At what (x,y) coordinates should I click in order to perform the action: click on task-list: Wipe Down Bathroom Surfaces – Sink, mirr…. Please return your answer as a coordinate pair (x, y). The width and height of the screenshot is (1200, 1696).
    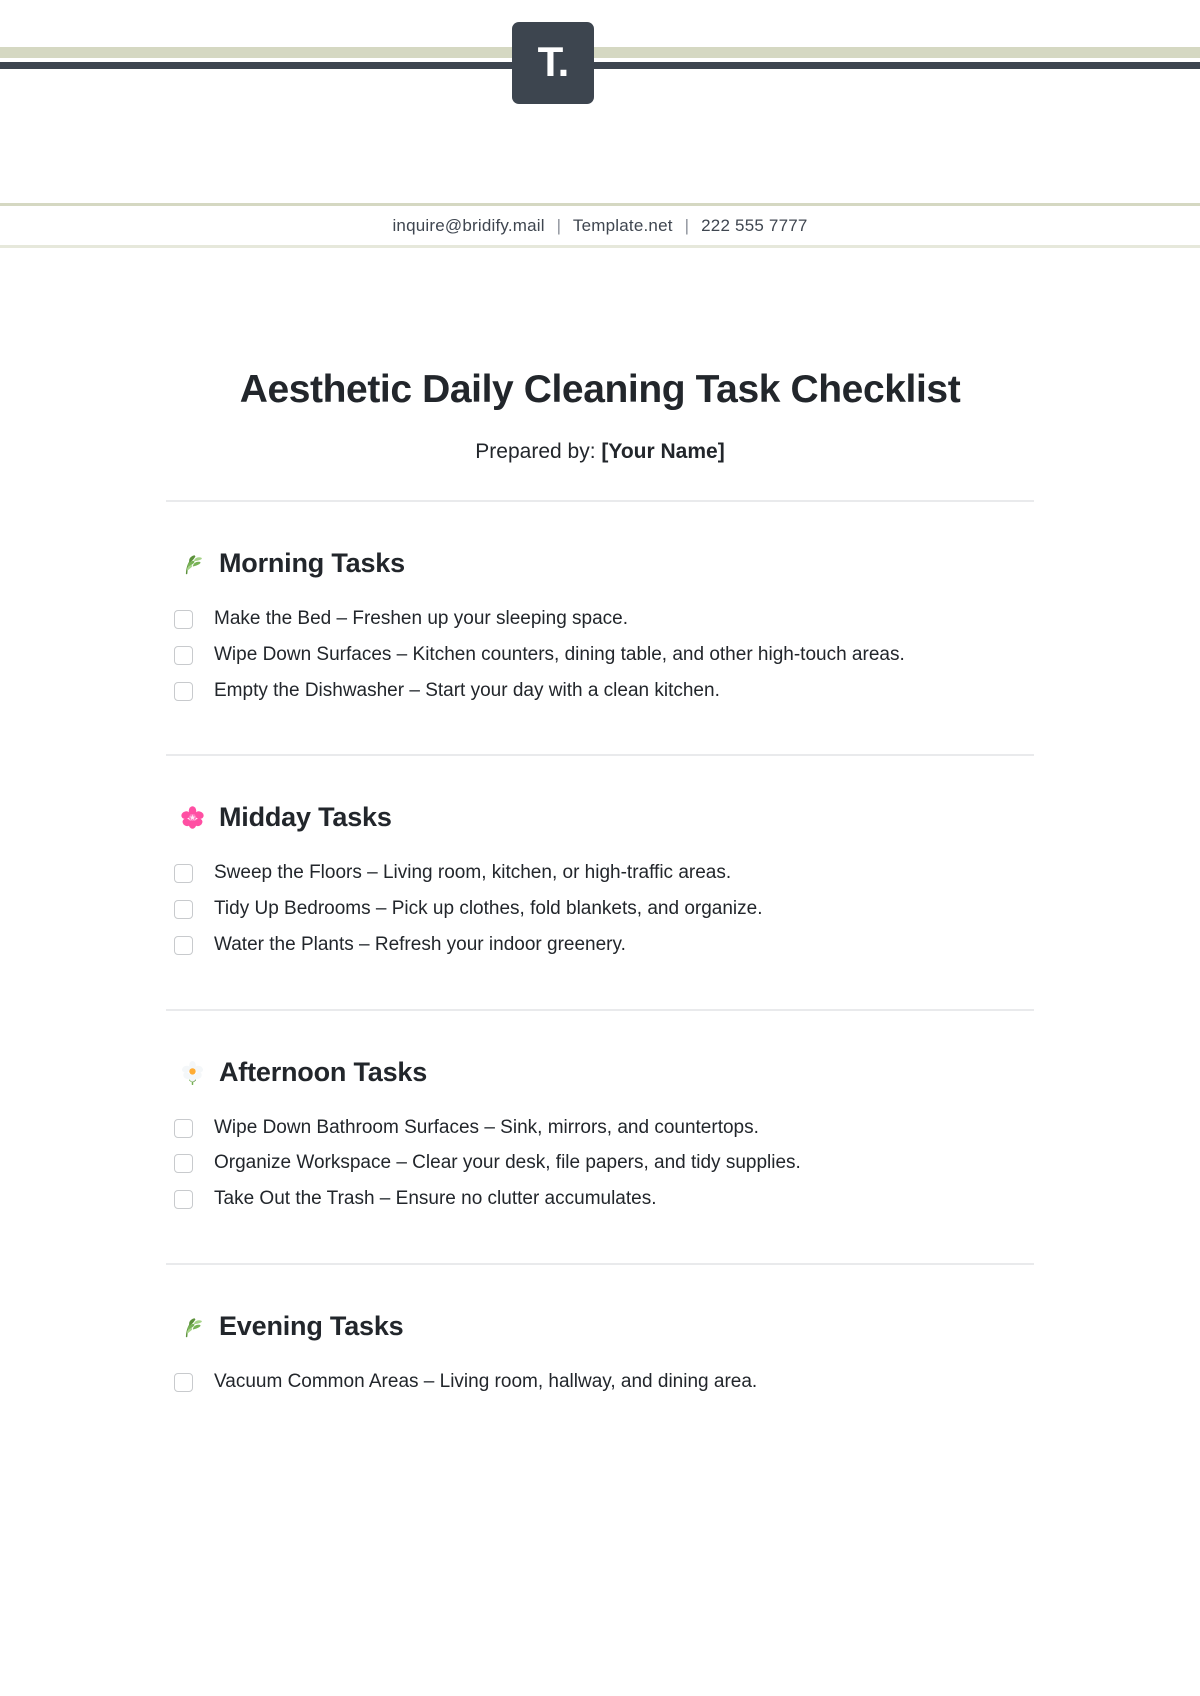
    Looking at the image, I should click on (604, 1175).